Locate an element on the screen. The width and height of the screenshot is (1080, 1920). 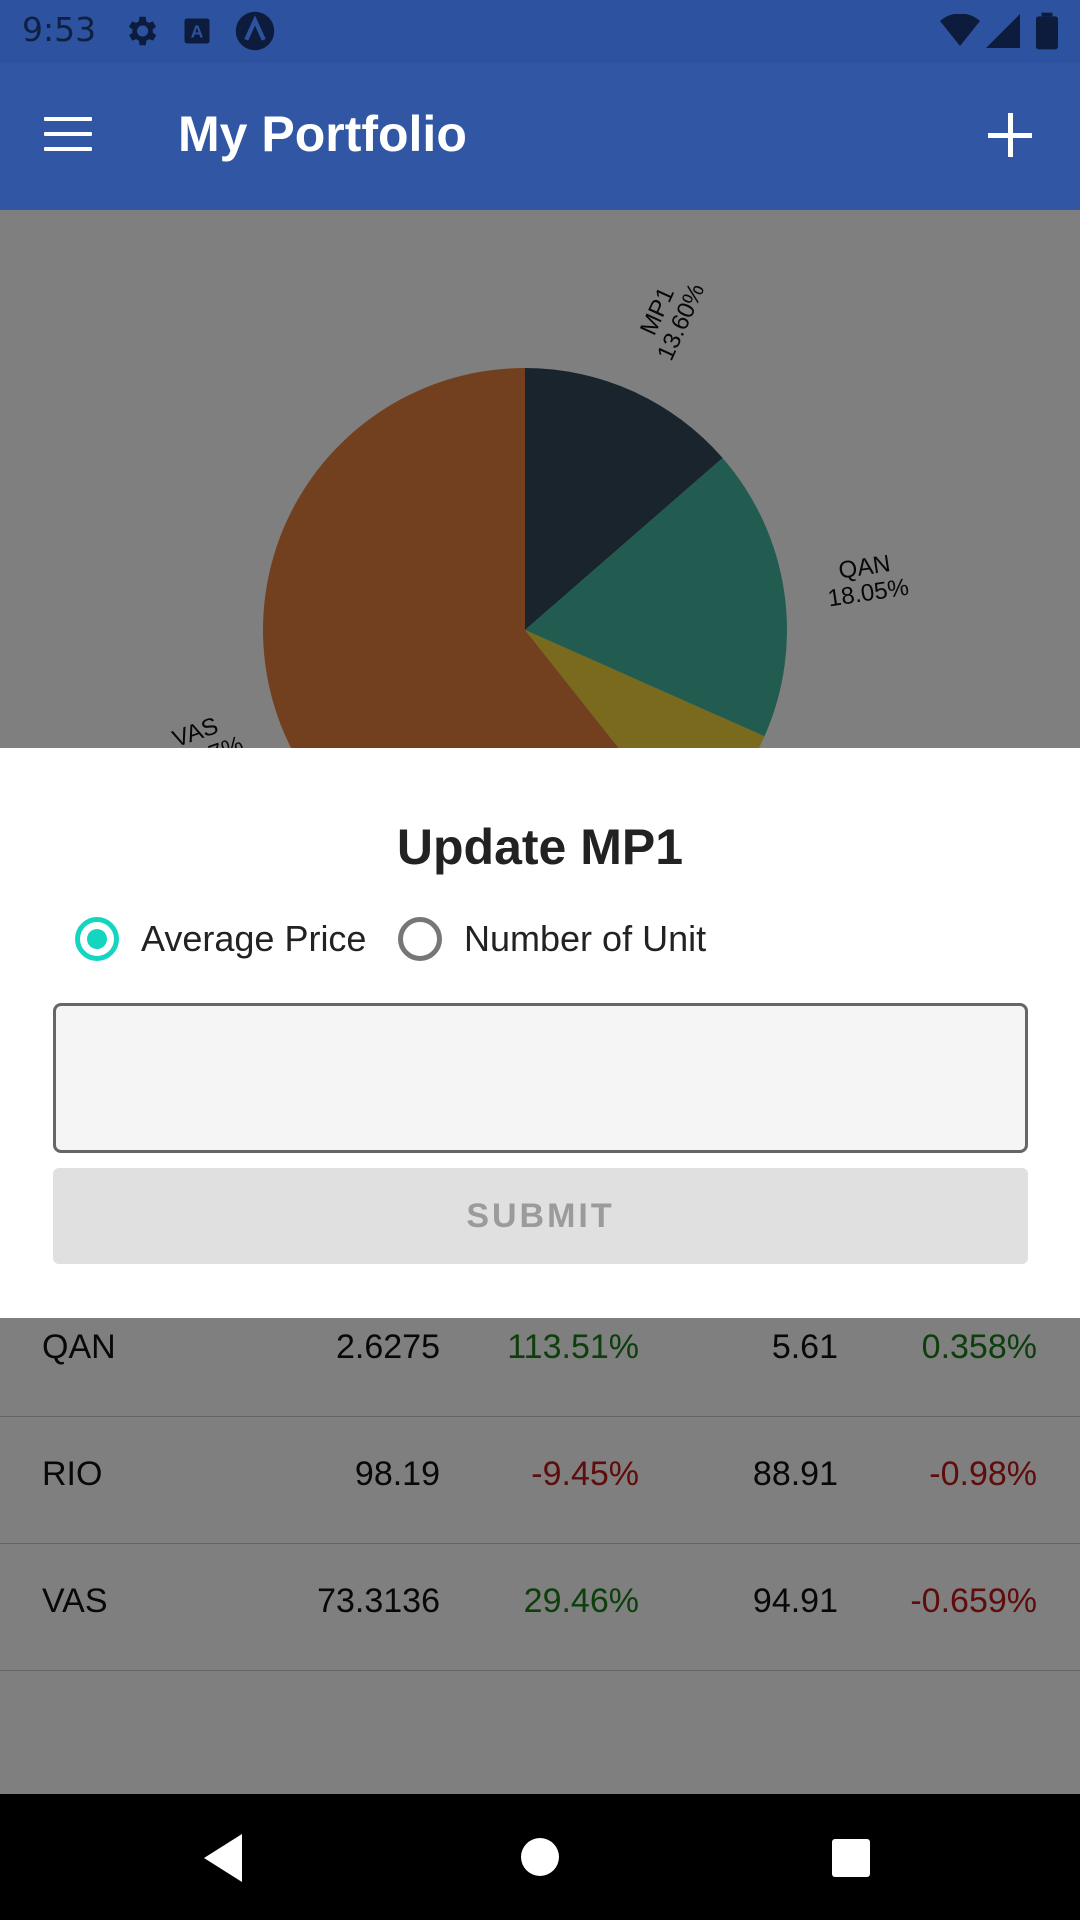
radio-average-price: Average Price is located at coordinates (220, 939).